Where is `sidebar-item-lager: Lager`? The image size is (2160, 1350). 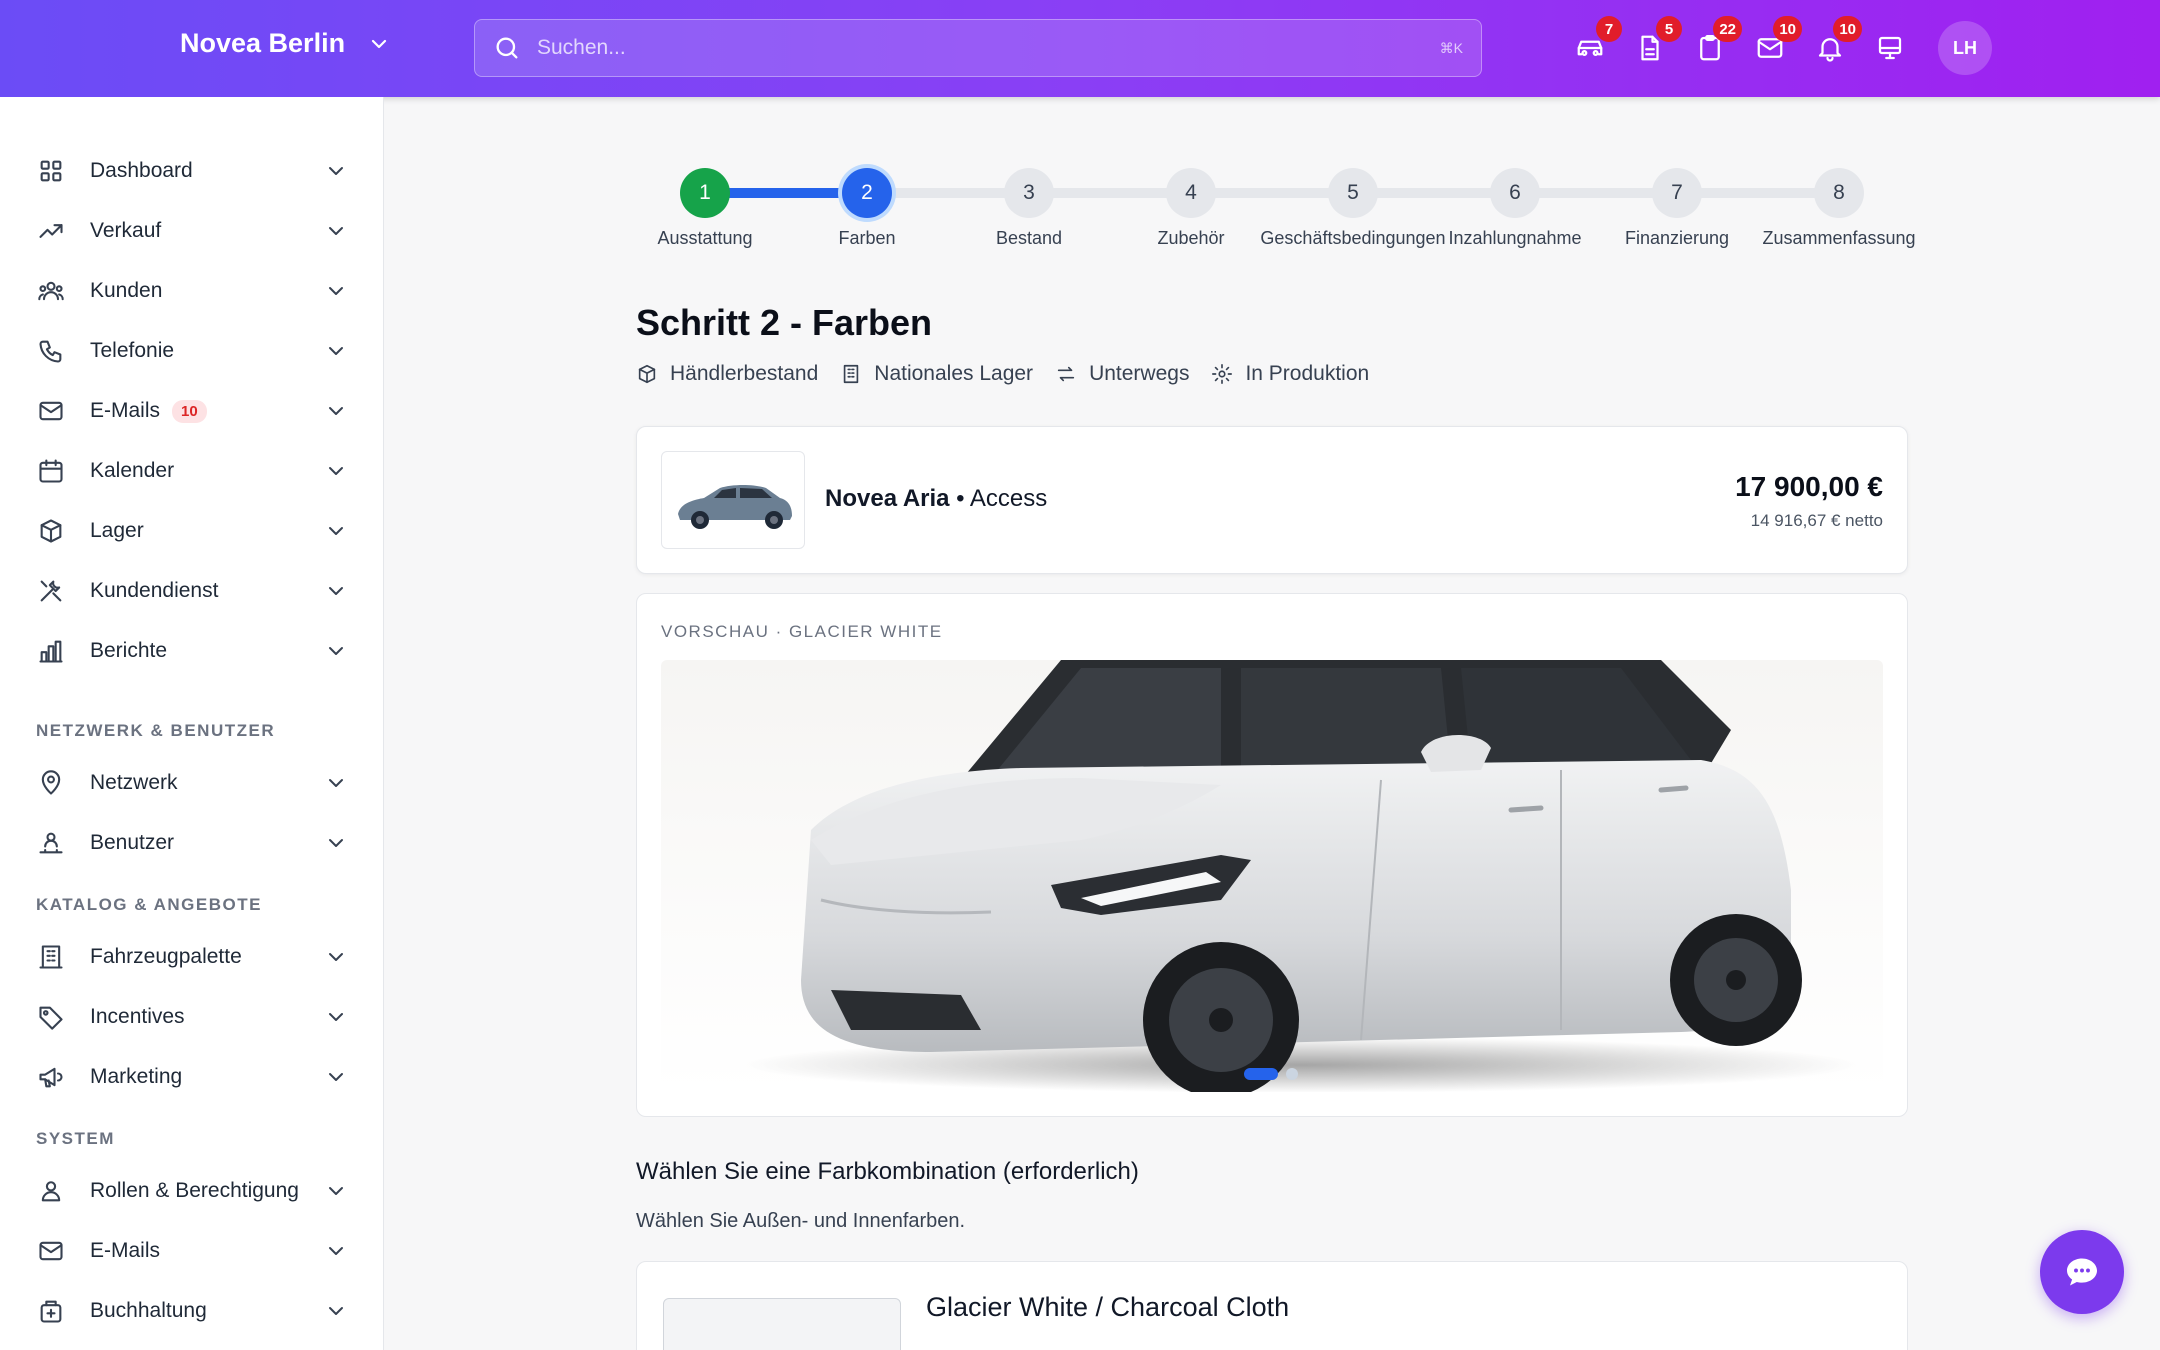
sidebar-item-lager: Lager is located at coordinates (192, 531).